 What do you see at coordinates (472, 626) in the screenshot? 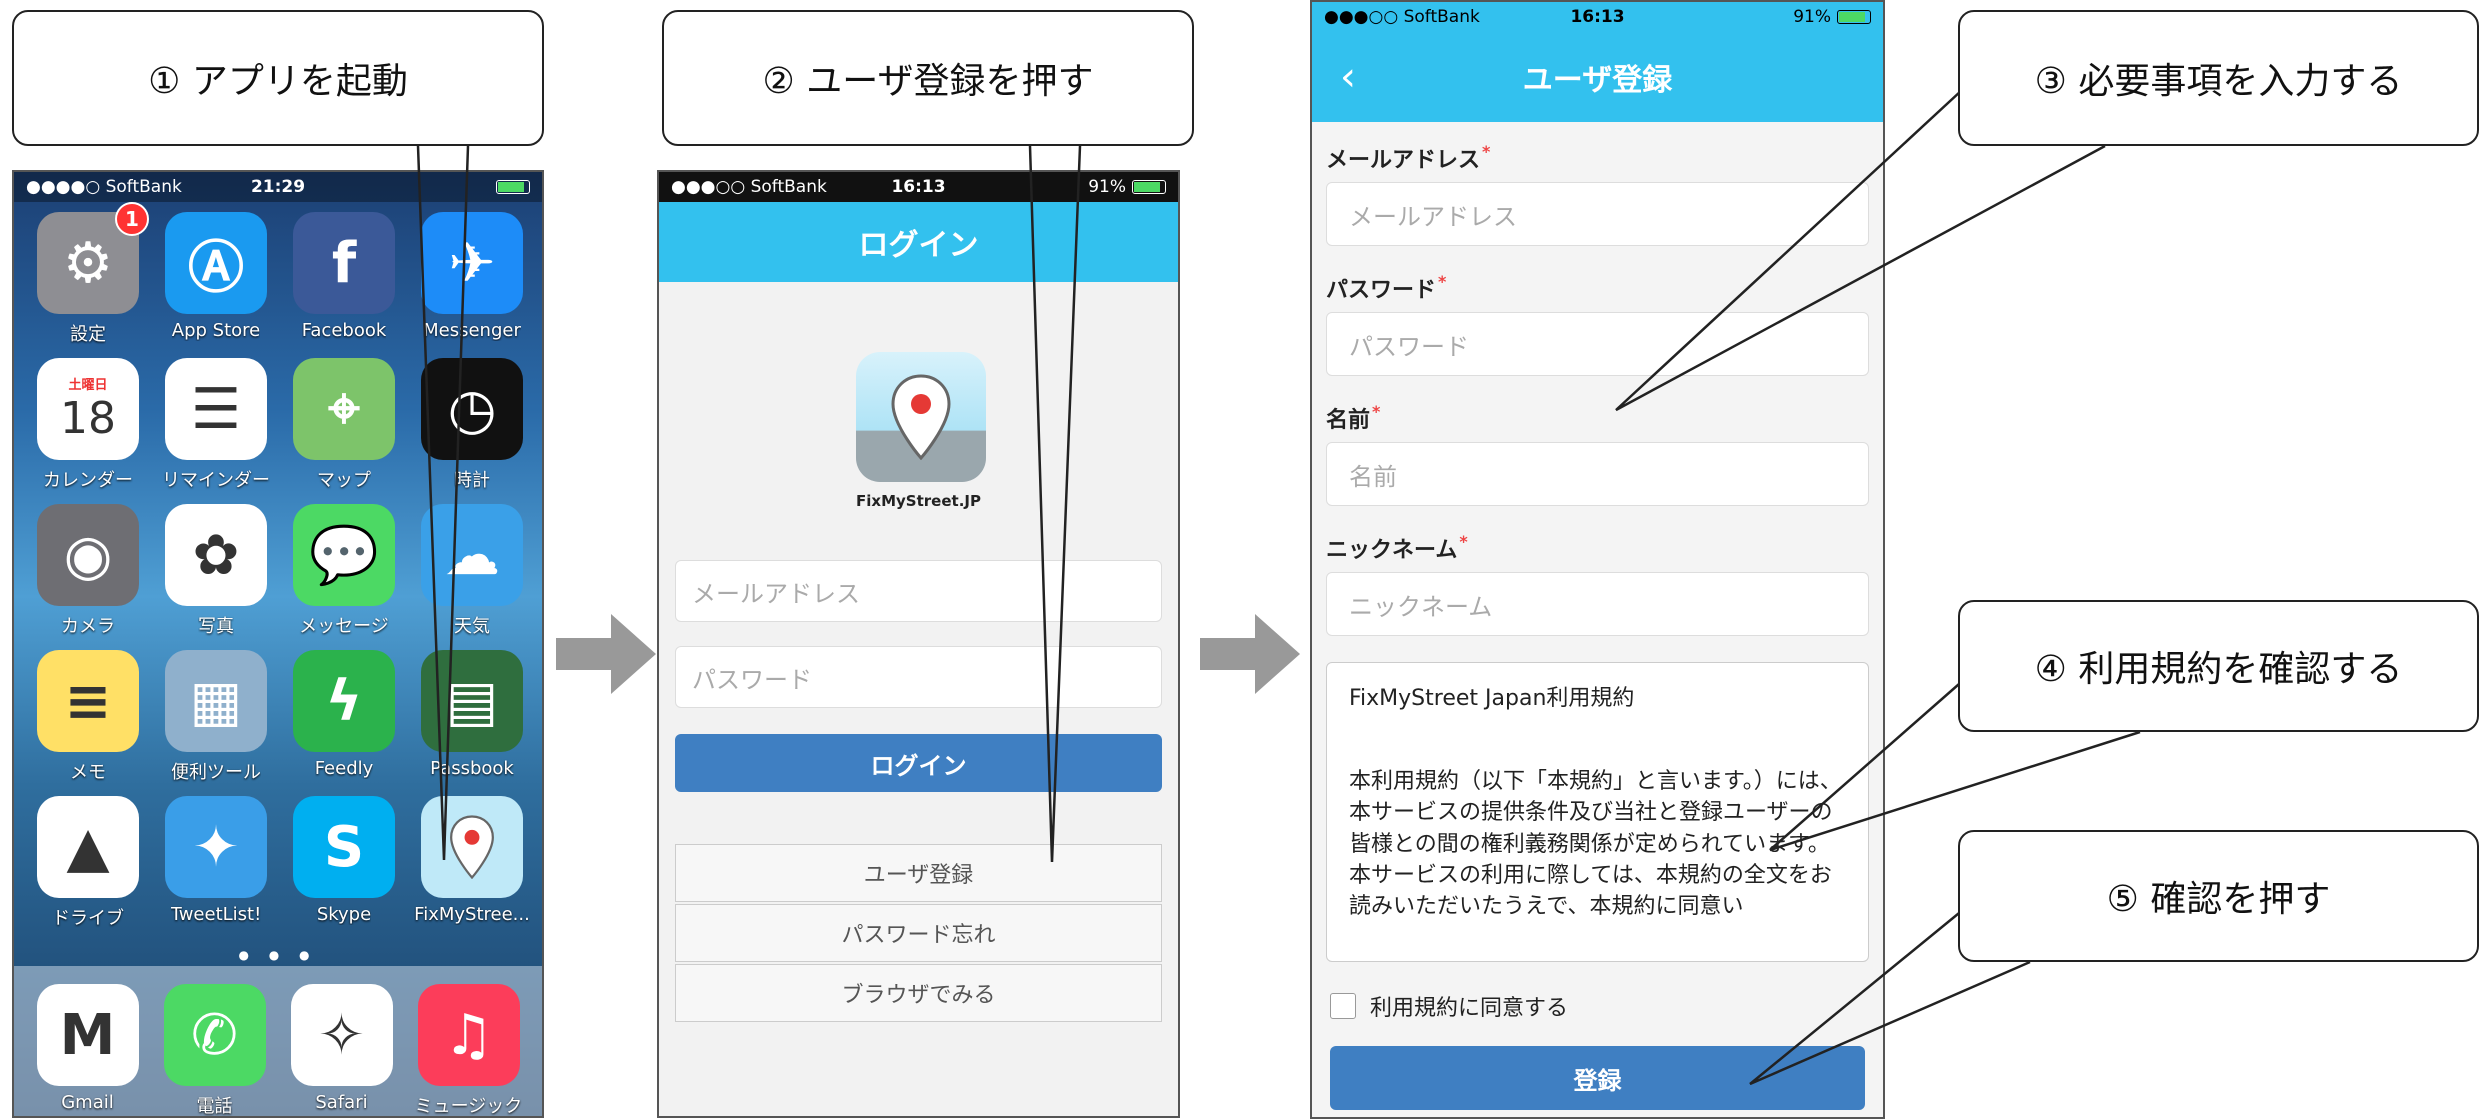
I see `app-label: 天気` at bounding box center [472, 626].